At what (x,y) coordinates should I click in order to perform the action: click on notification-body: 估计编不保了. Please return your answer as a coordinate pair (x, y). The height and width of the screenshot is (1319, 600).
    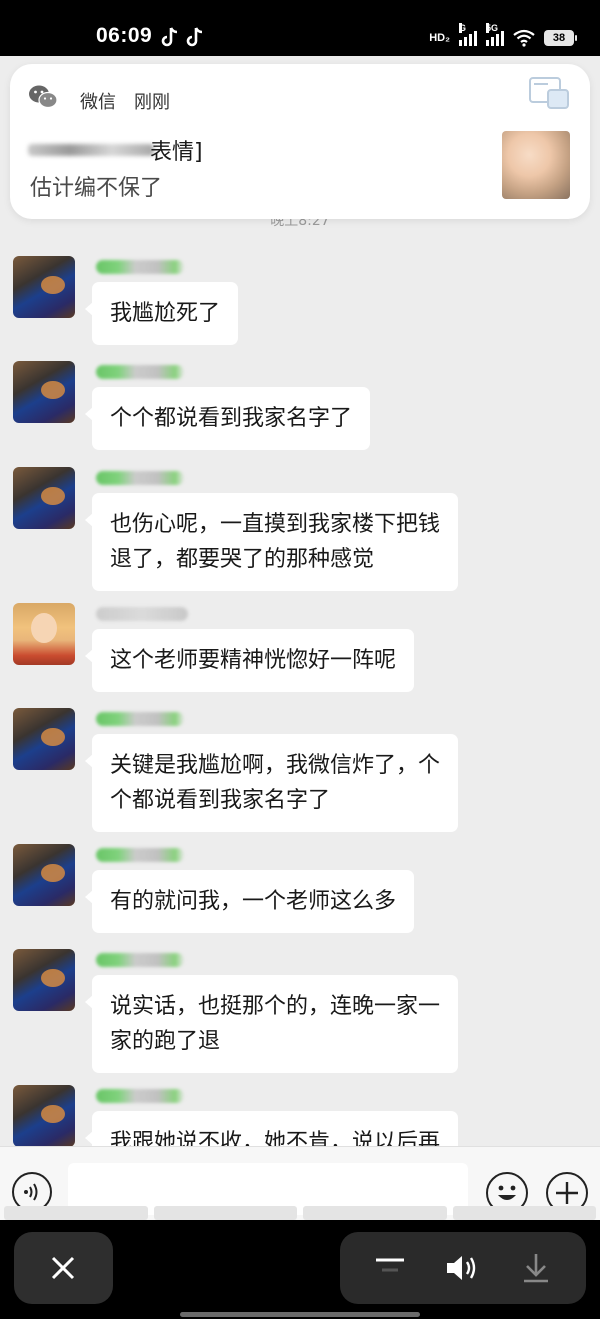
    Looking at the image, I should click on (96, 188).